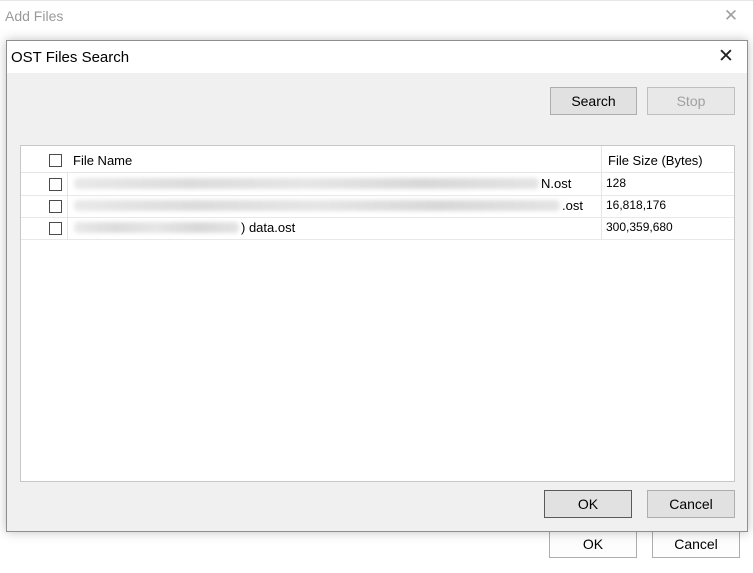 The image size is (753, 573). What do you see at coordinates (593, 101) in the screenshot?
I see `search-button: Search` at bounding box center [593, 101].